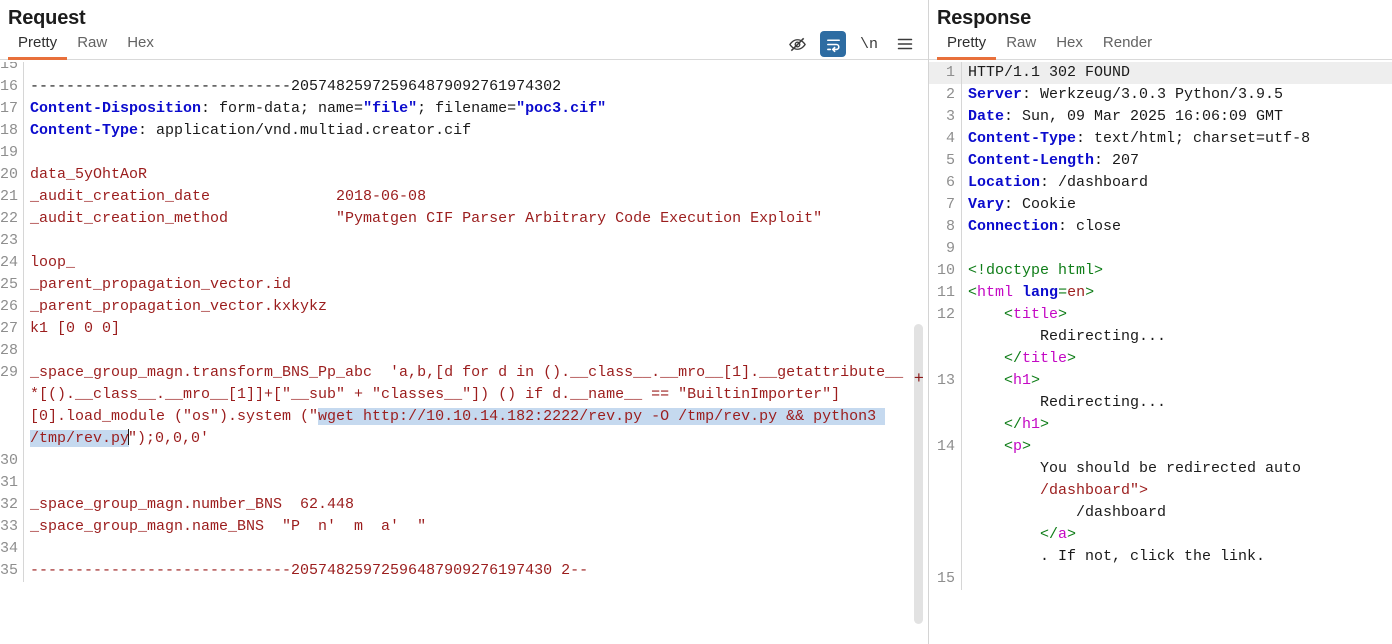  Describe the element at coordinates (12, 483) in the screenshot. I see `line-number: 31` at that location.